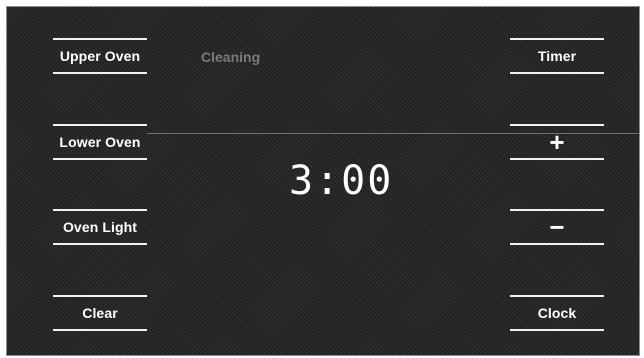  I want to click on plus-button: +, so click(557, 142).